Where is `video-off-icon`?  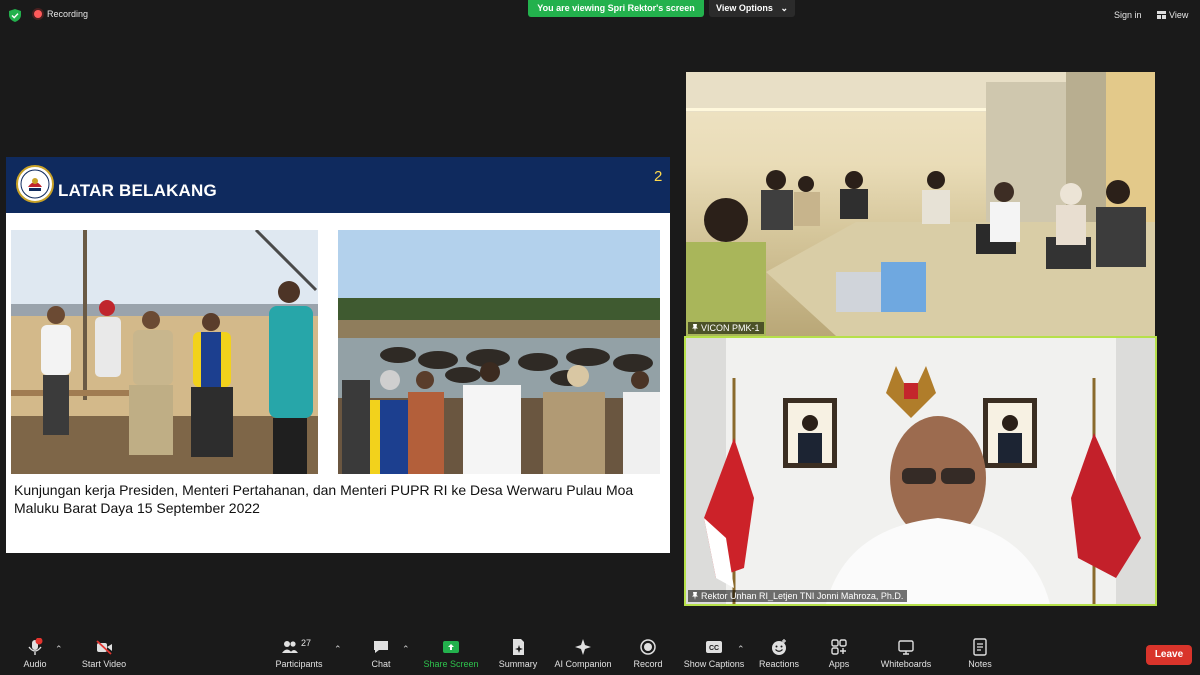 video-off-icon is located at coordinates (104, 647).